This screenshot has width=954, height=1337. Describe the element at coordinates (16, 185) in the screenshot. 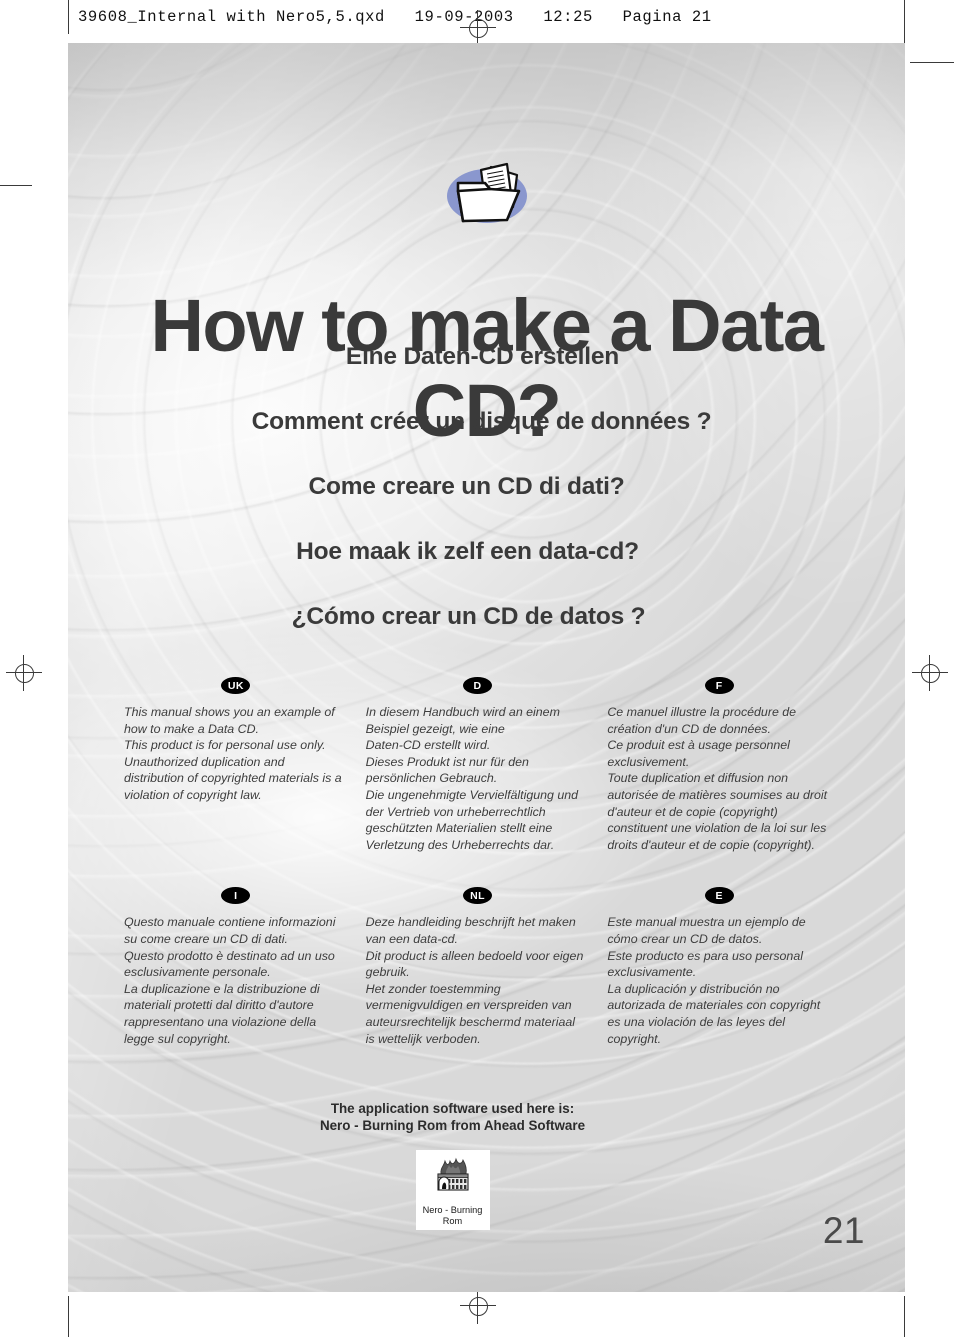

I see `crop-mark-top-left-horizontal` at that location.